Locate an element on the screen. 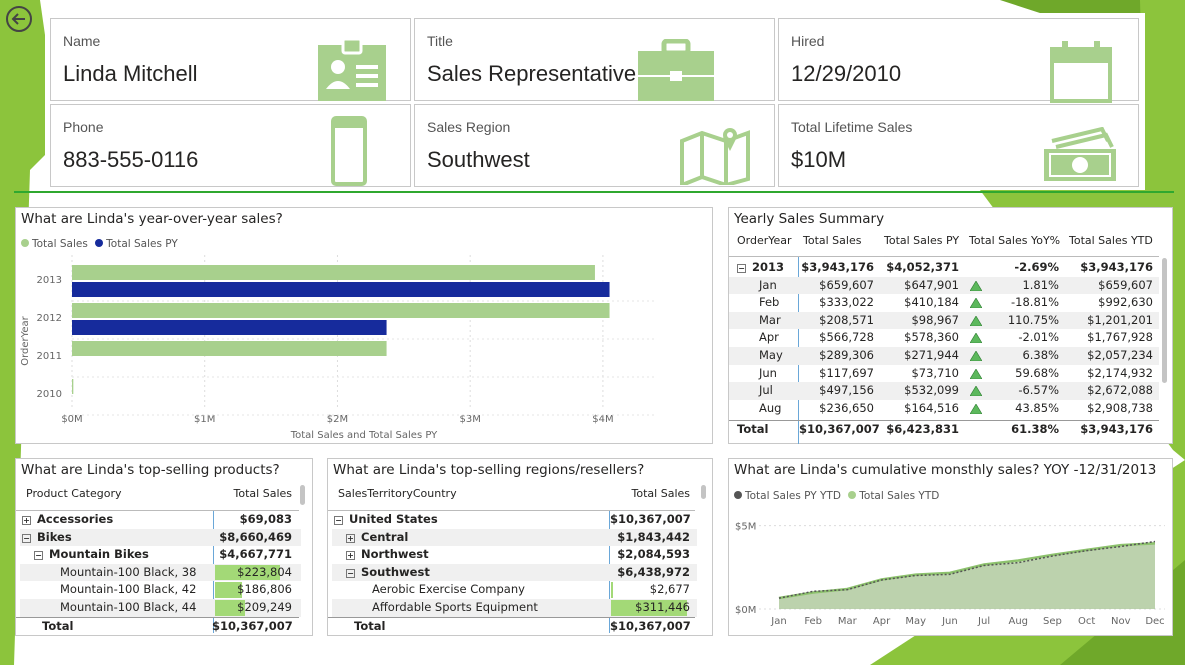 This screenshot has width=1185, height=665. cell-text: Feb is located at coordinates (769, 302).